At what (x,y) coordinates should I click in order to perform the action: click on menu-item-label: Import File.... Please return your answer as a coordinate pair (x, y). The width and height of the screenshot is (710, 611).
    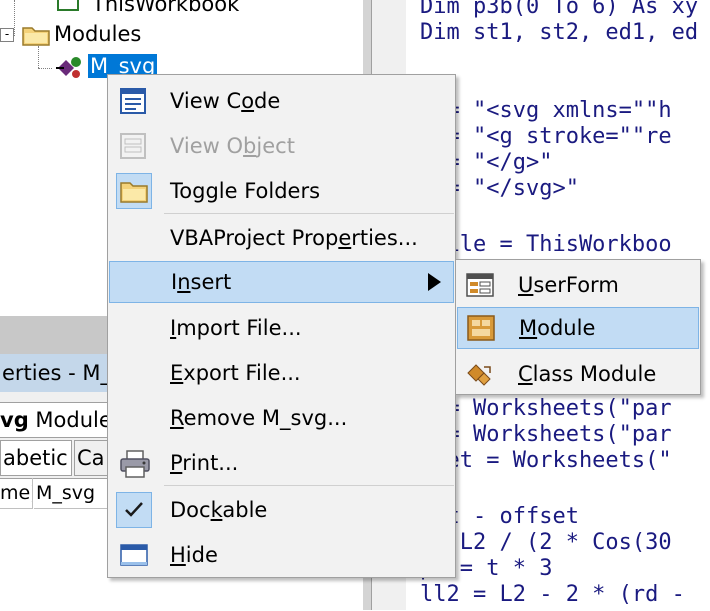
    Looking at the image, I should click on (236, 328).